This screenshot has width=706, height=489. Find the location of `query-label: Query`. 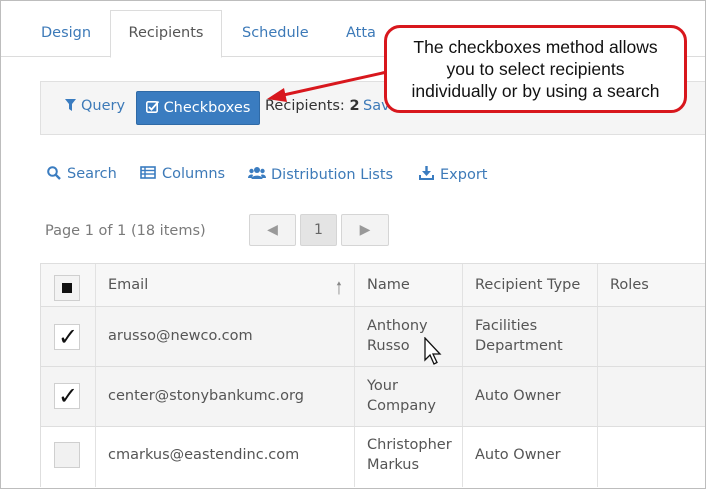

query-label: Query is located at coordinates (103, 106).